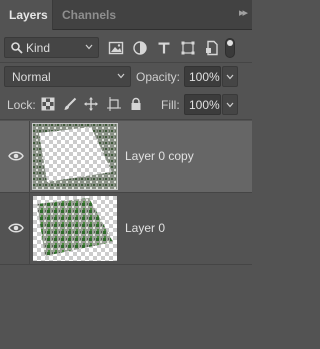 This screenshot has width=320, height=349. Describe the element at coordinates (159, 156) in the screenshot. I see `layer-name: Layer 0 copy` at that location.